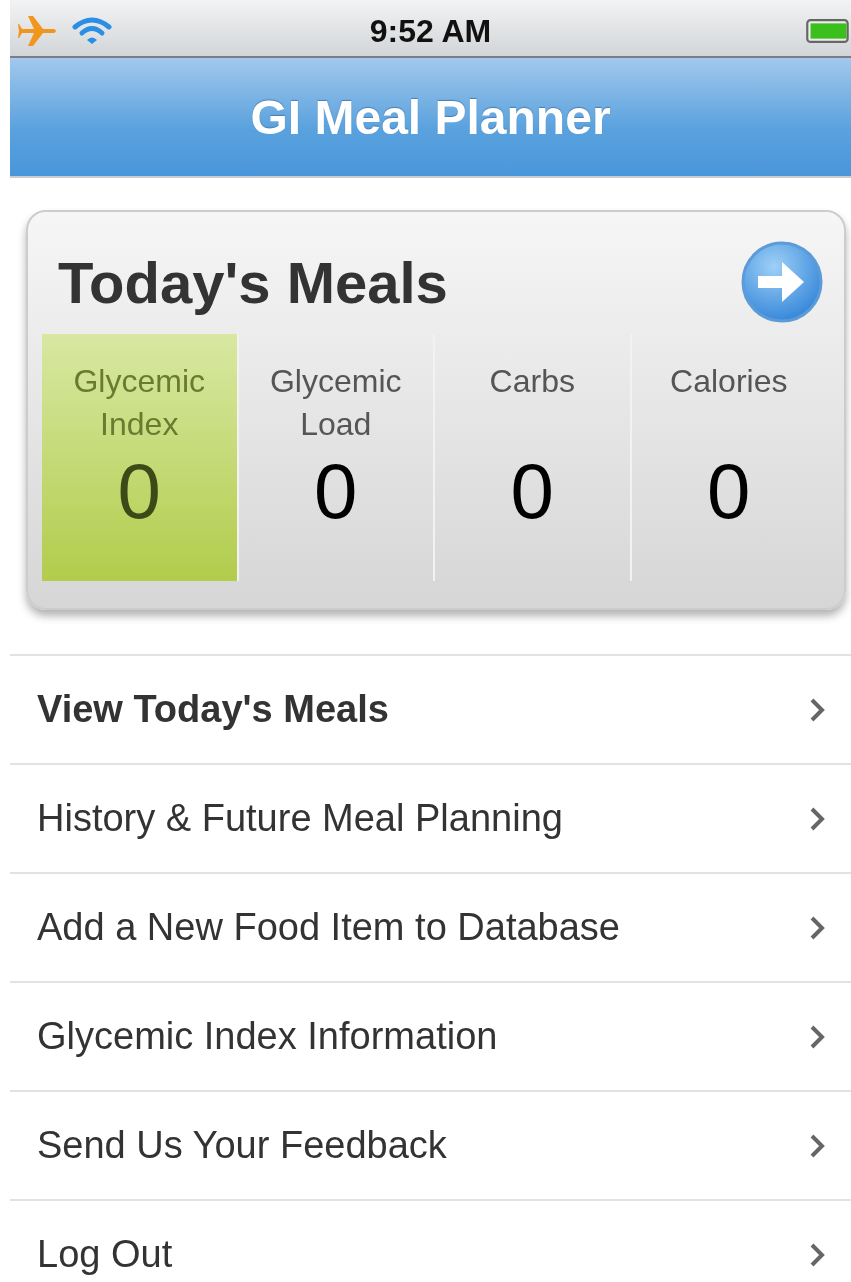 The image size is (851, 1282). Describe the element at coordinates (139, 403) in the screenshot. I see `stat-label: Glycemic Index` at that location.